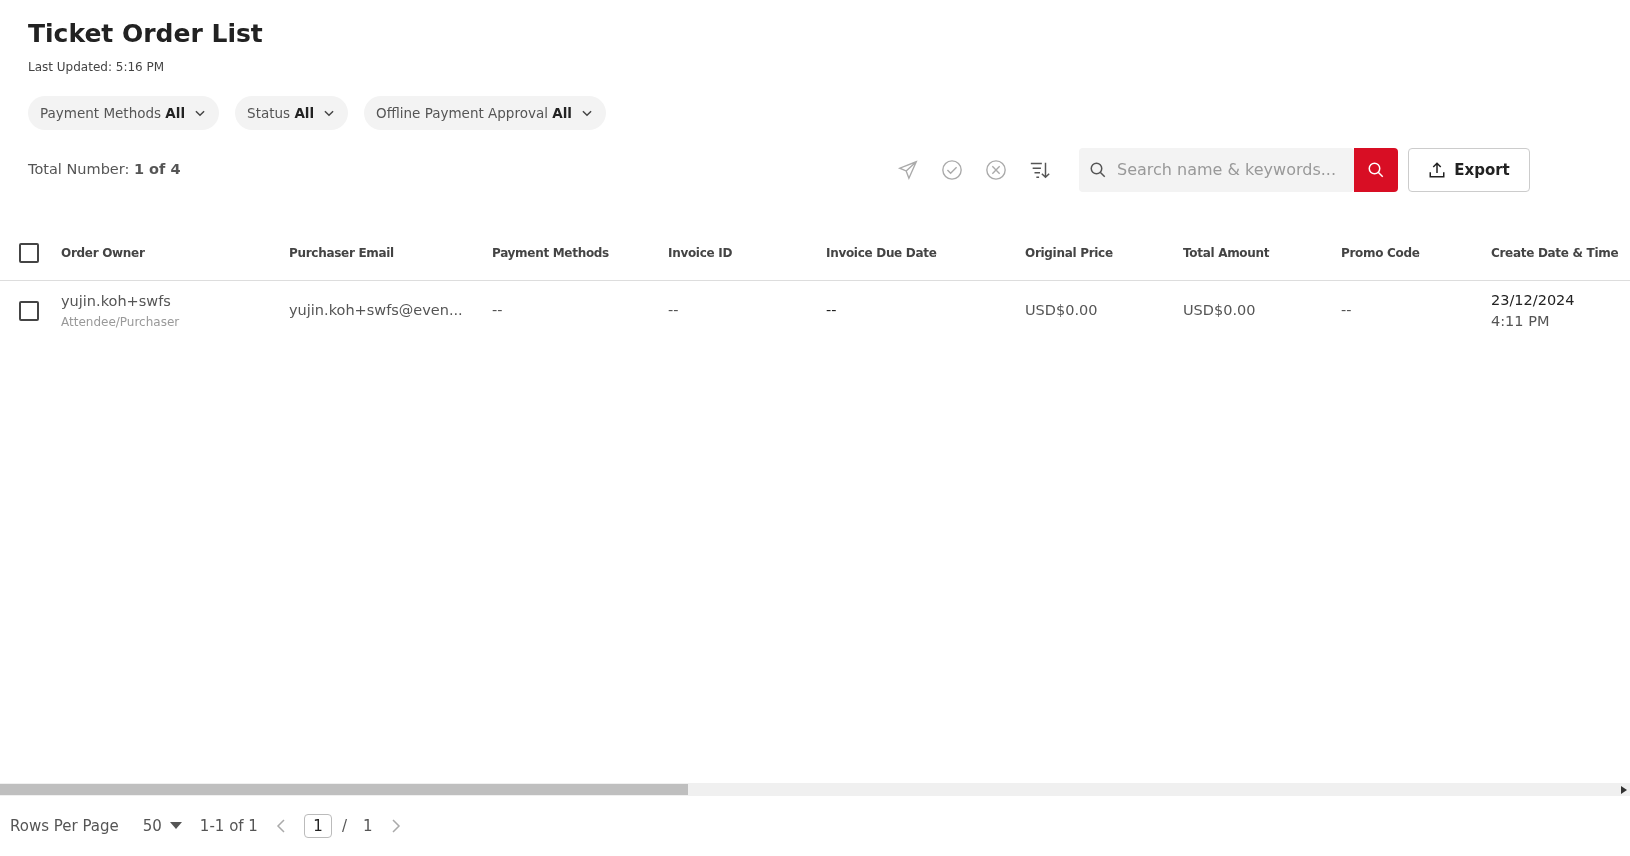 This screenshot has height=856, width=1630. Describe the element at coordinates (104, 170) in the screenshot. I see `total-number-text: Total Number: 1 of 4` at that location.